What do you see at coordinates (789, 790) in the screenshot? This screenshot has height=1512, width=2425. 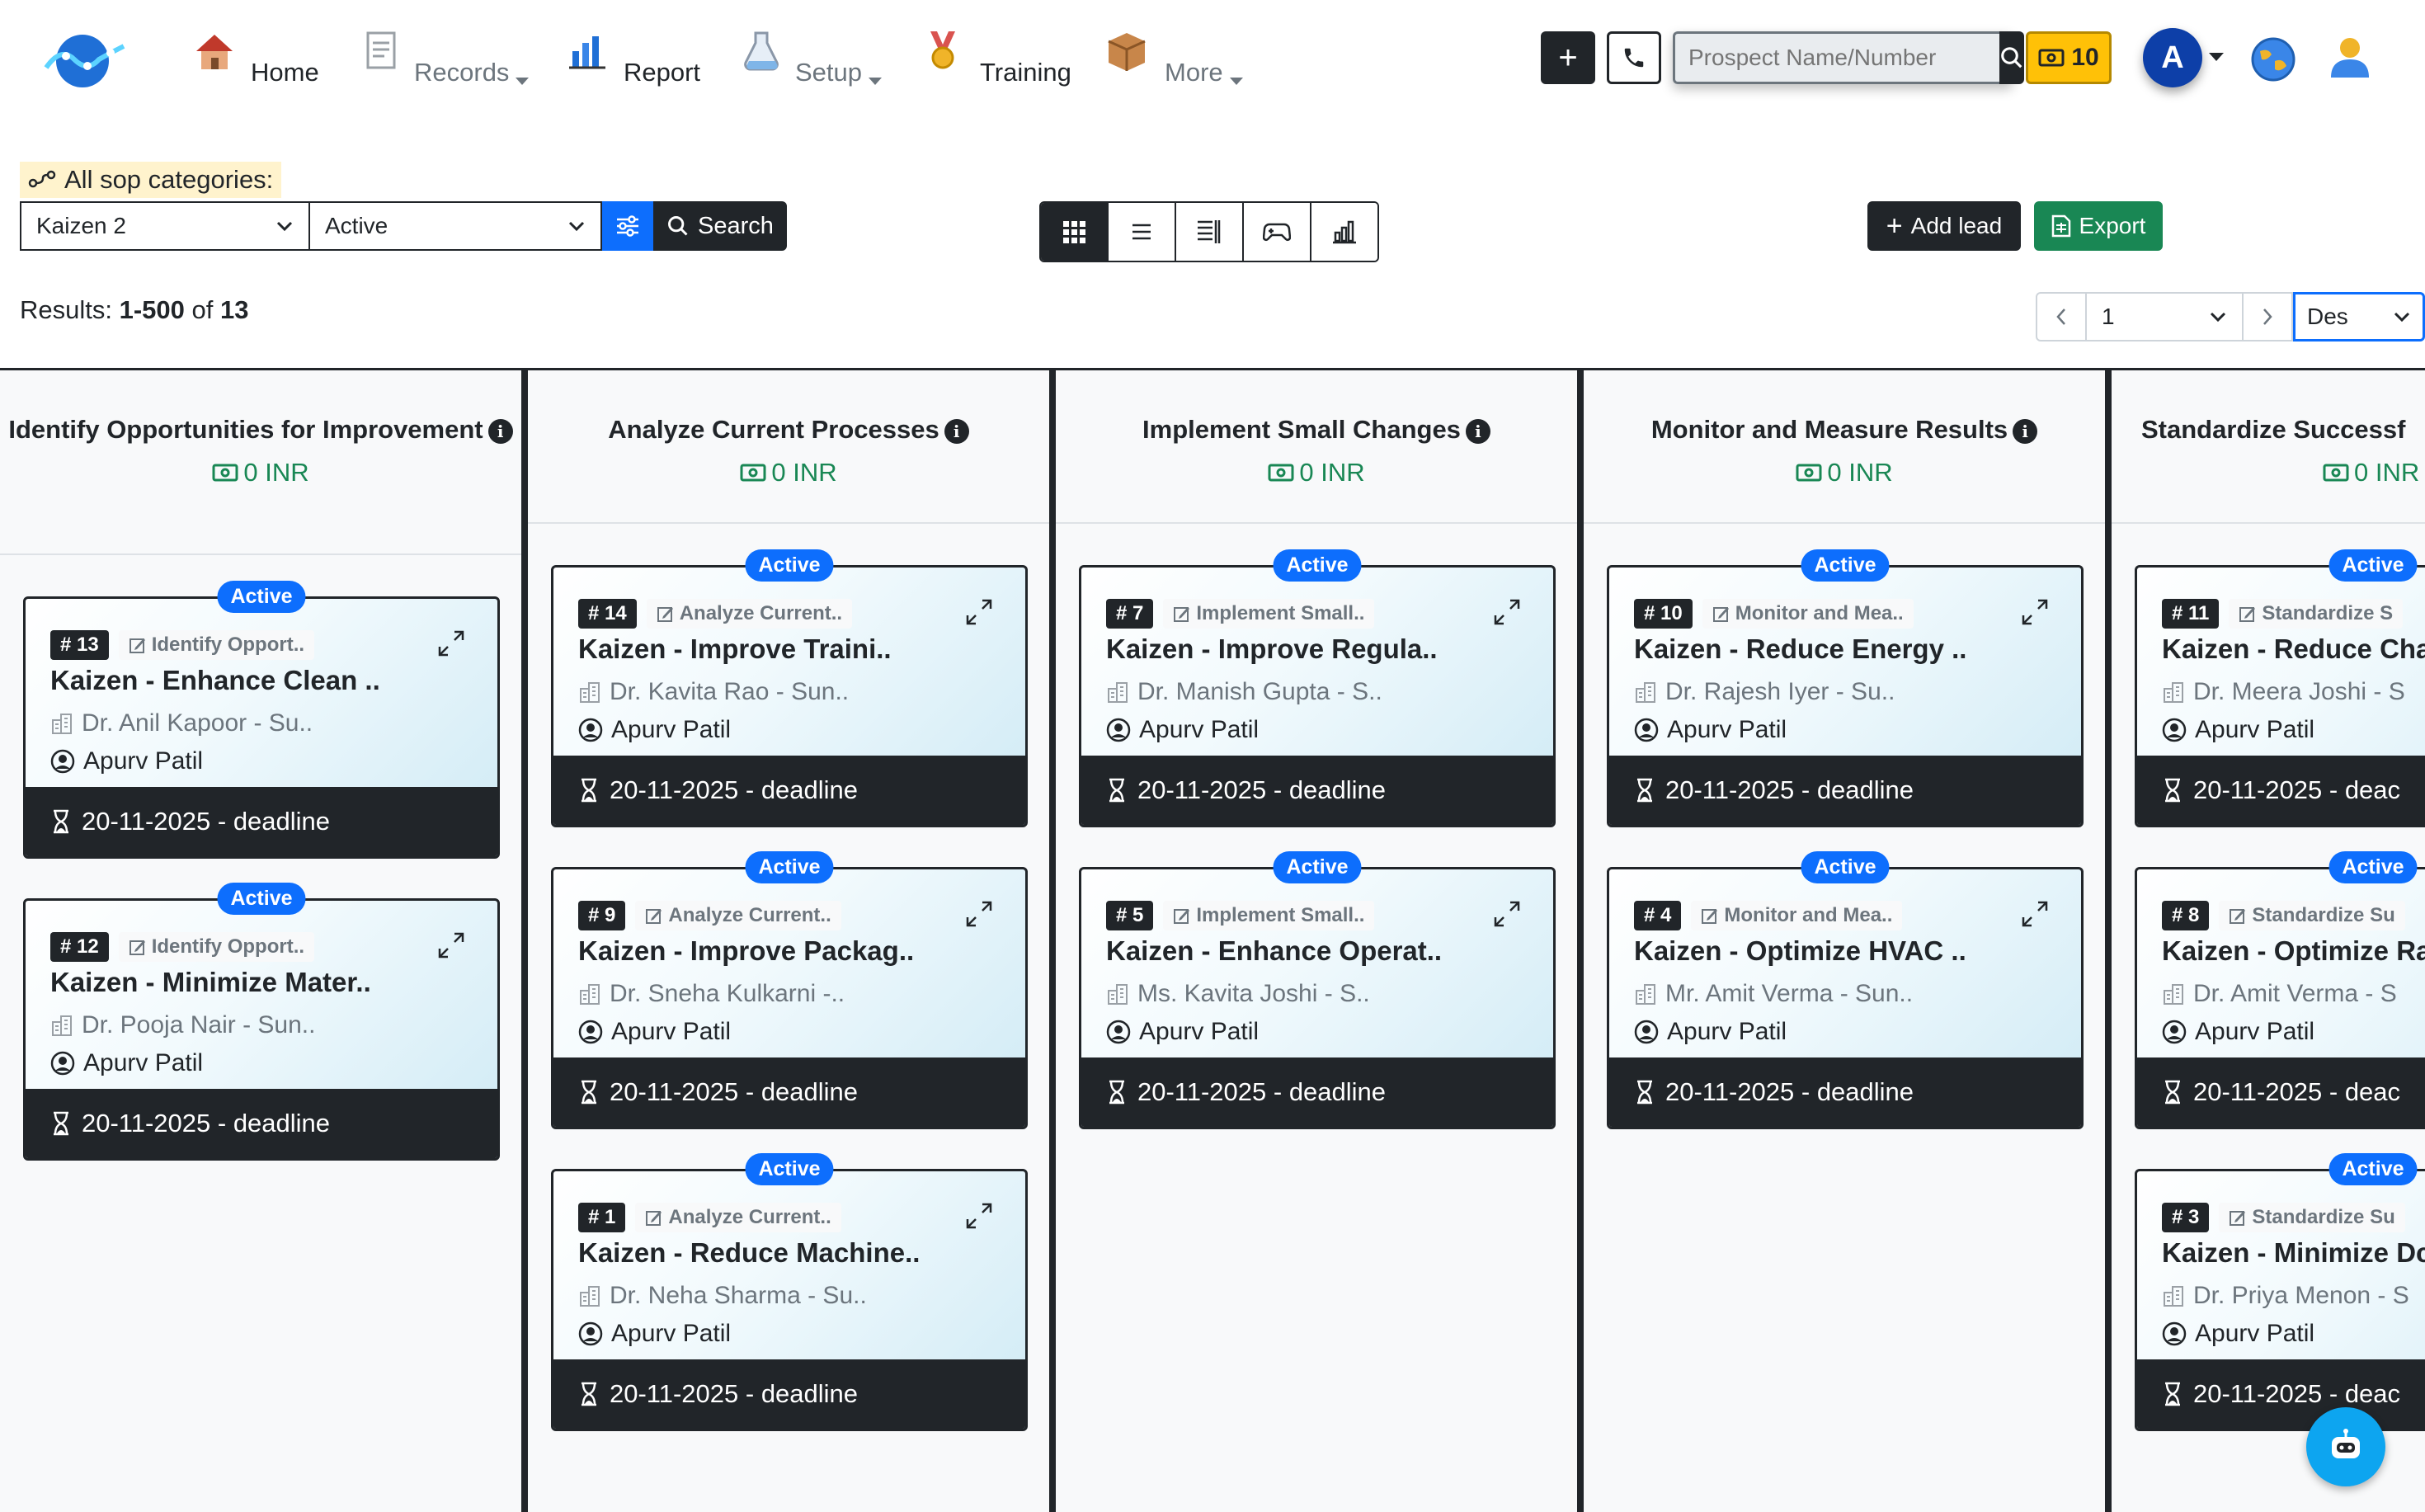 I see `card-deadline: 20-11-2025 - deadline` at bounding box center [789, 790].